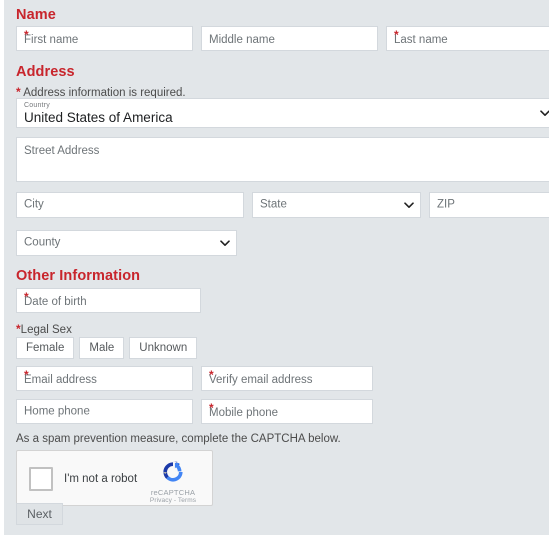  I want to click on country-select: Country United States of America, so click(282, 113).